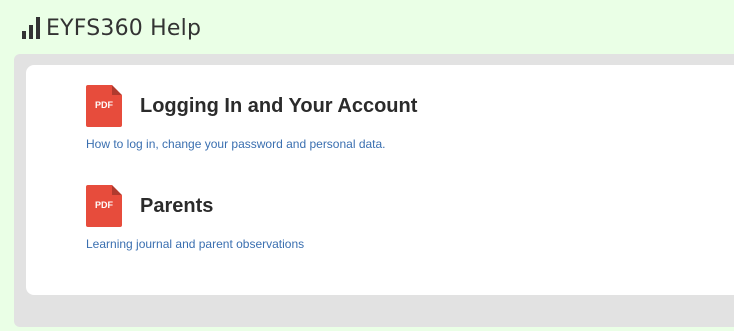  Describe the element at coordinates (124, 28) in the screenshot. I see `app-title: EYFS360 Help` at that location.